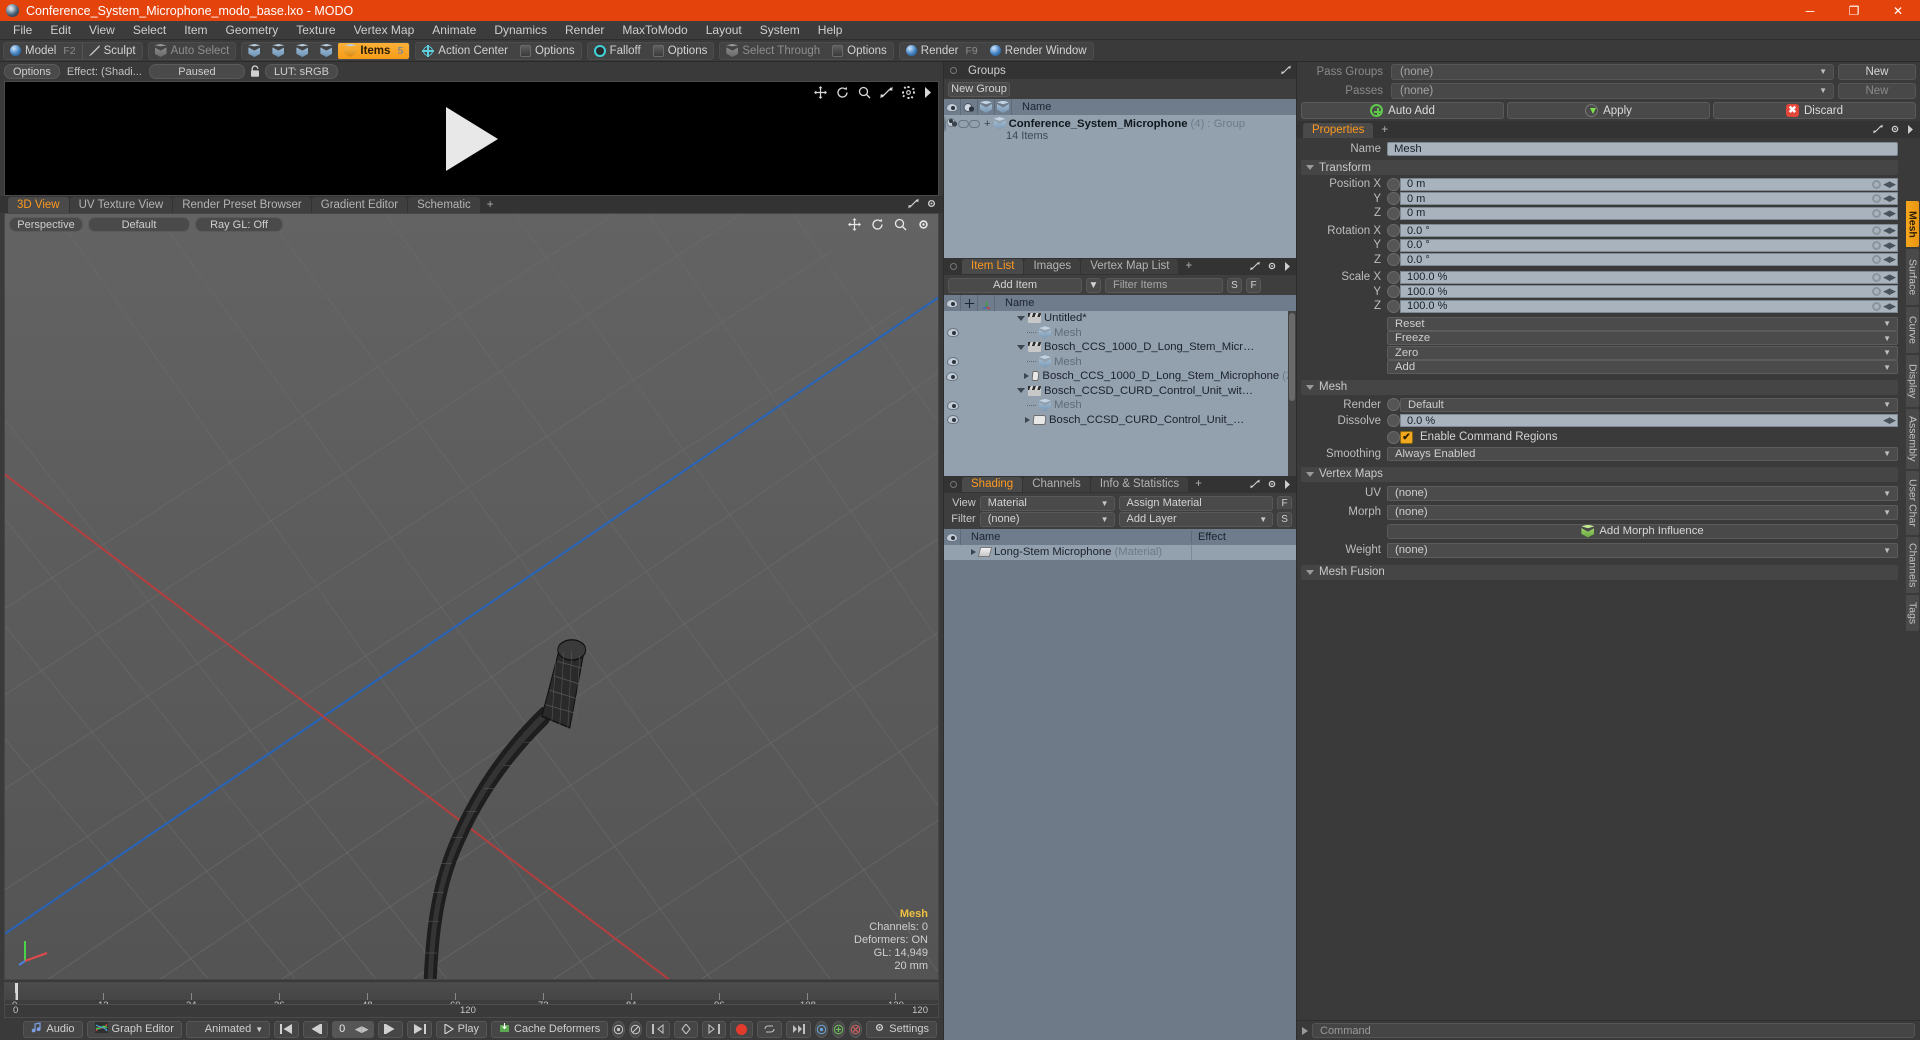 This screenshot has width=1920, height=1040. I want to click on settings-button: Settings, so click(901, 1029).